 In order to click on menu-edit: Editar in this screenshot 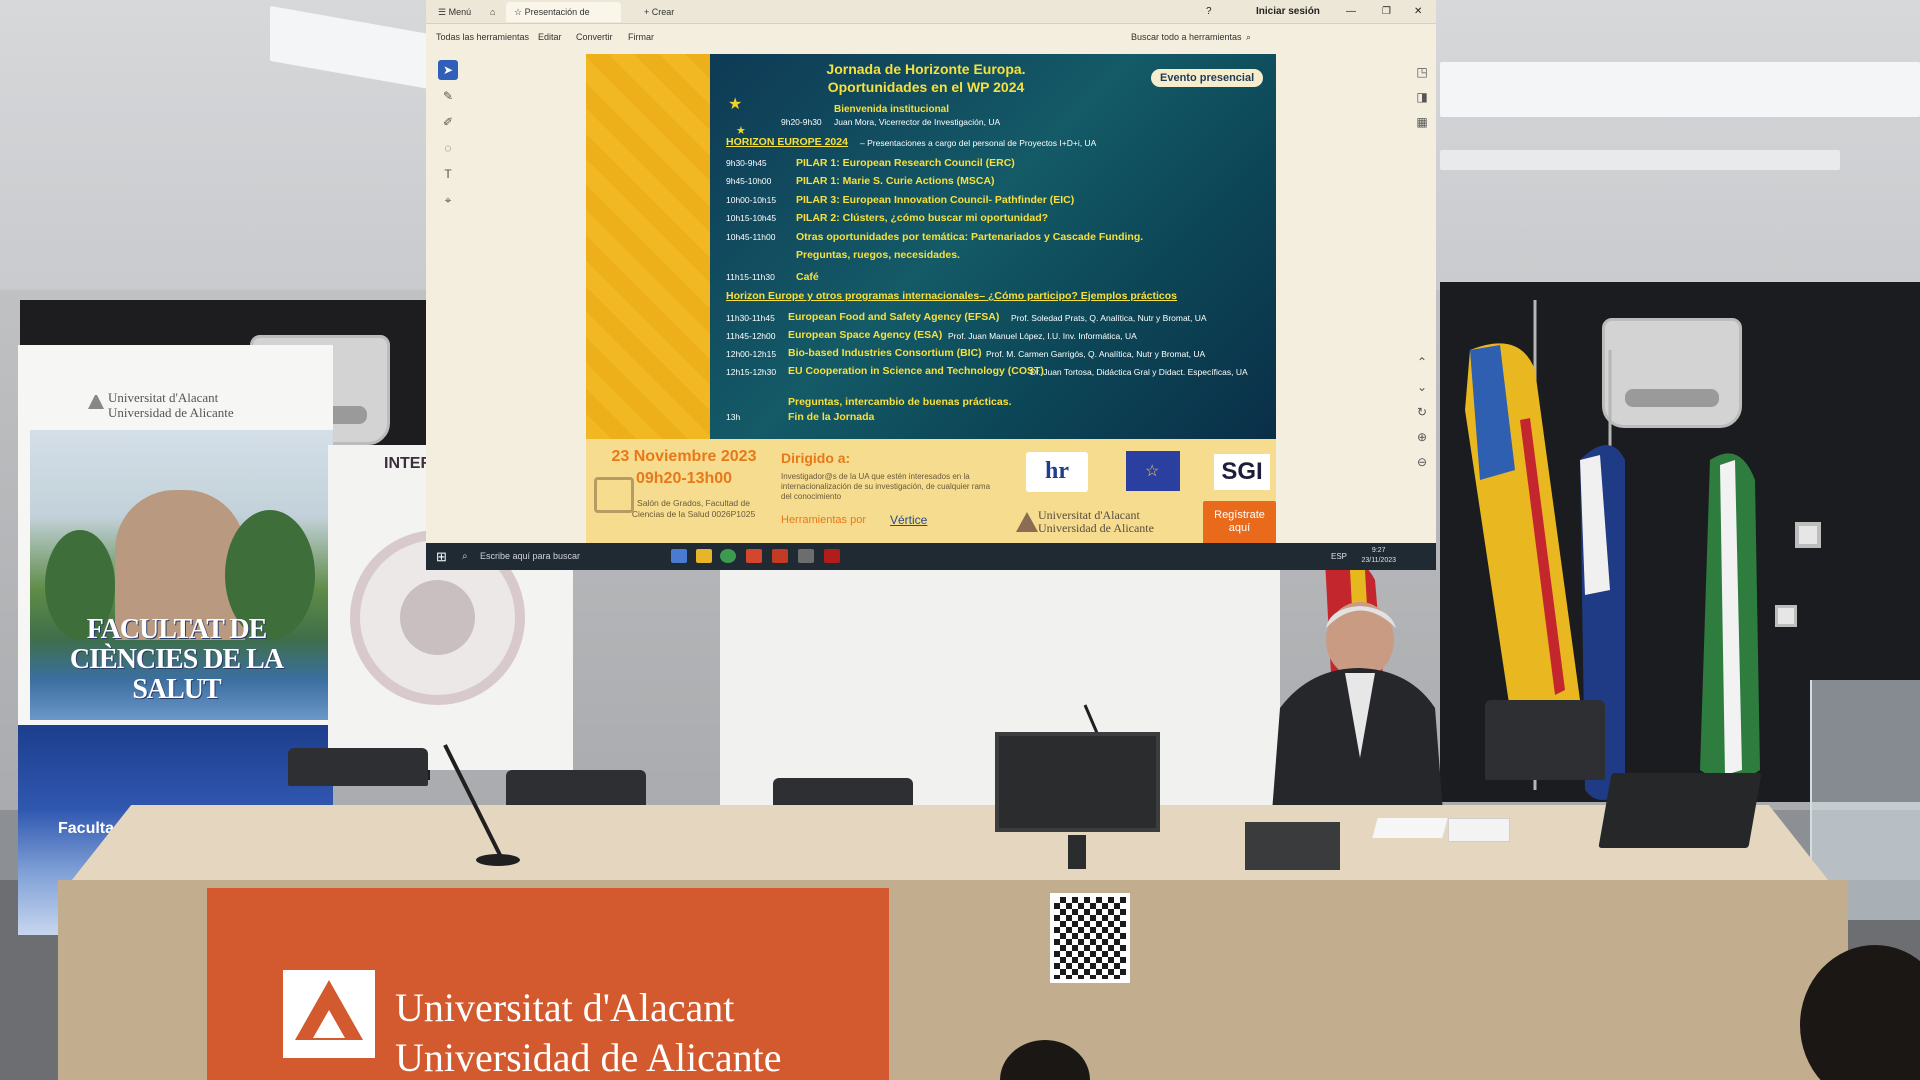, I will do `click(550, 37)`.